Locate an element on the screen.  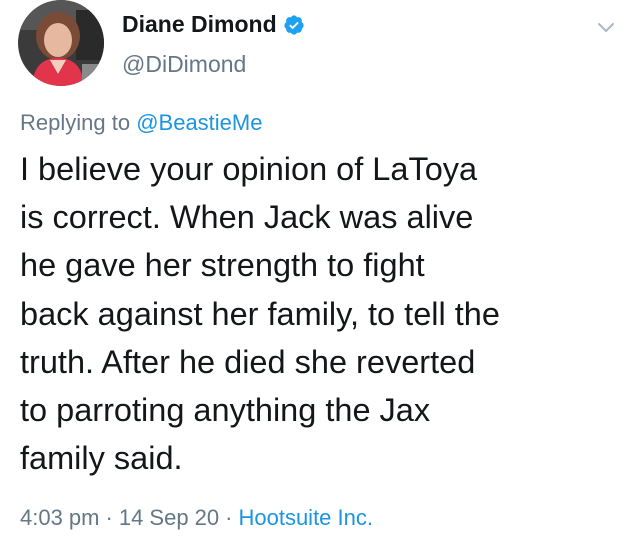
tweet-text-line: family said. is located at coordinates (101, 458).